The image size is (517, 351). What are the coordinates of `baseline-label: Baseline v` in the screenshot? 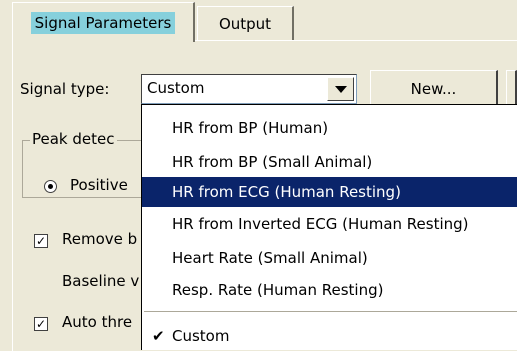 It's located at (101, 281).